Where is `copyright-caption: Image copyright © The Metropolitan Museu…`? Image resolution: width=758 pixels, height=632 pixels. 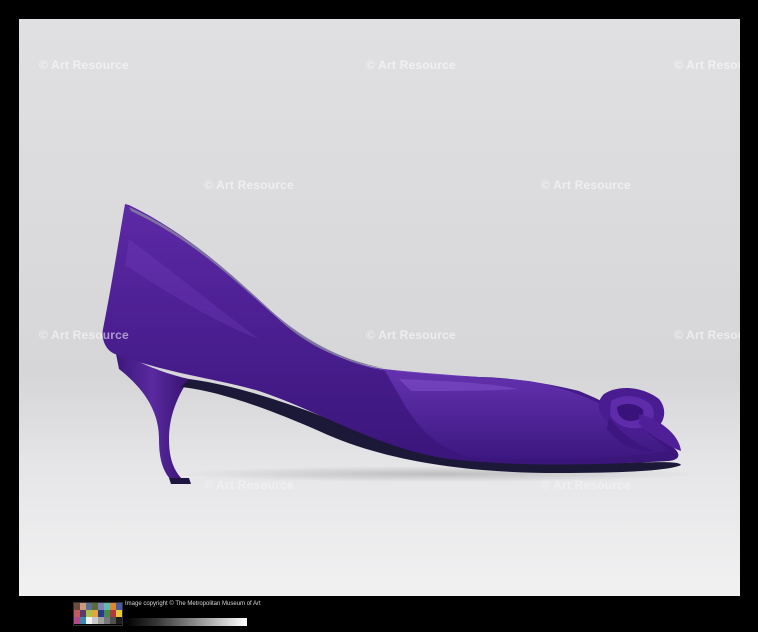
copyright-caption: Image copyright © The Metropolitan Museu… is located at coordinates (193, 604).